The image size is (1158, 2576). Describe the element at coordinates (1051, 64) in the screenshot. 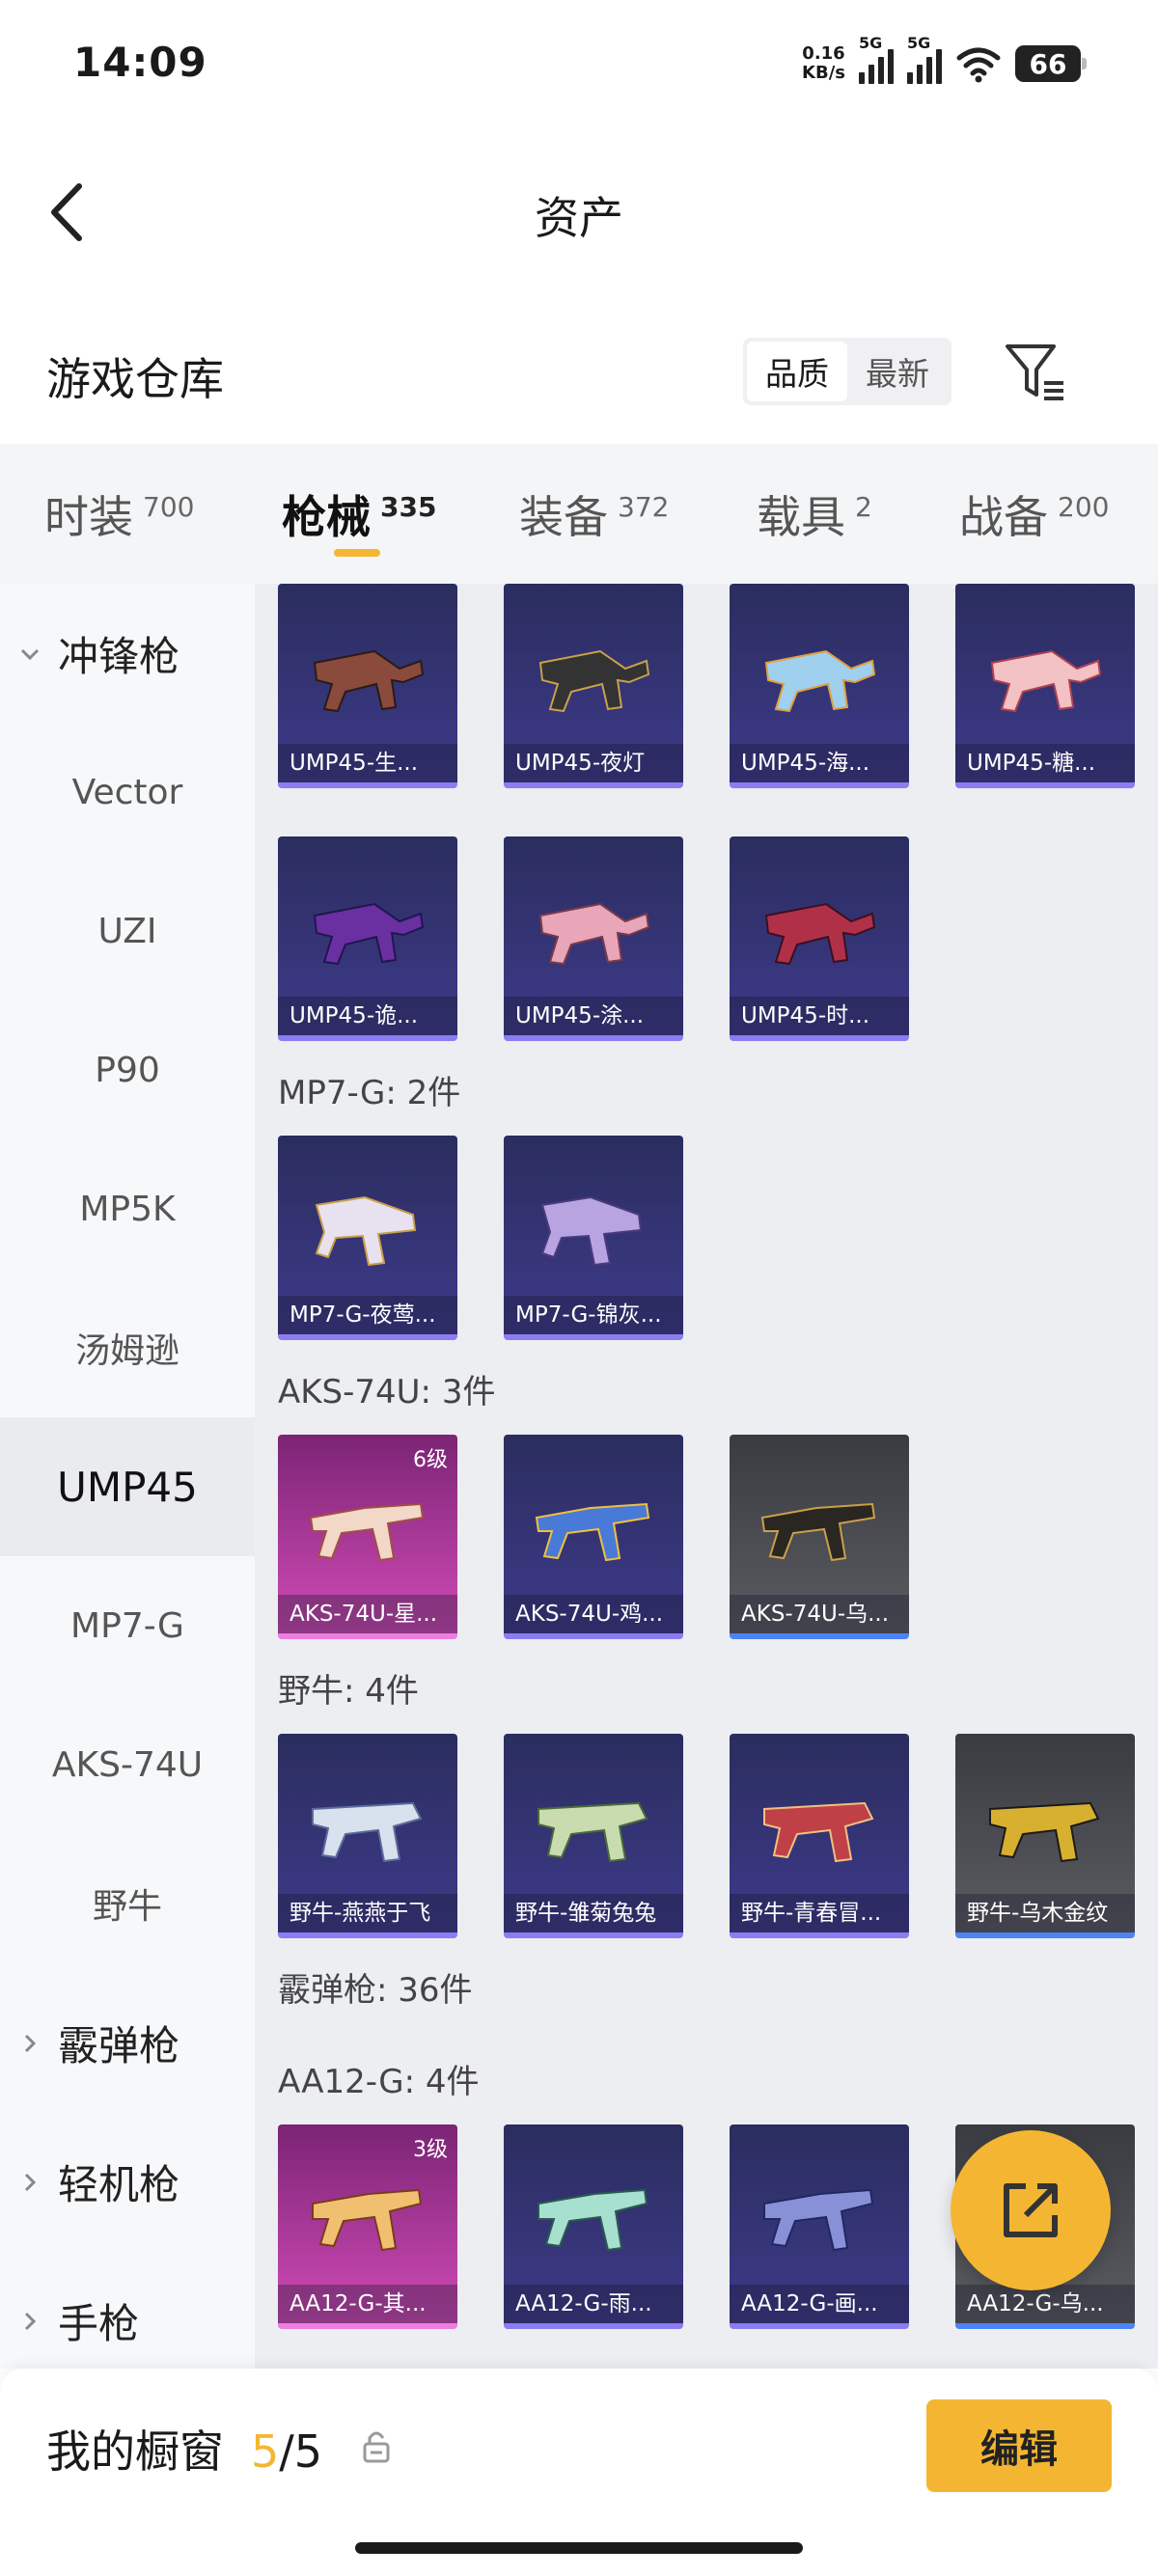

I see `battery-icon: 66` at that location.